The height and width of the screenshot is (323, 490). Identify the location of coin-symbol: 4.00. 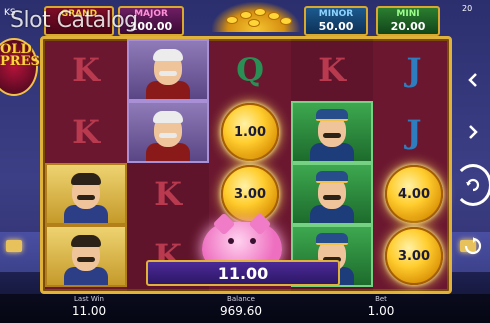
(414, 194).